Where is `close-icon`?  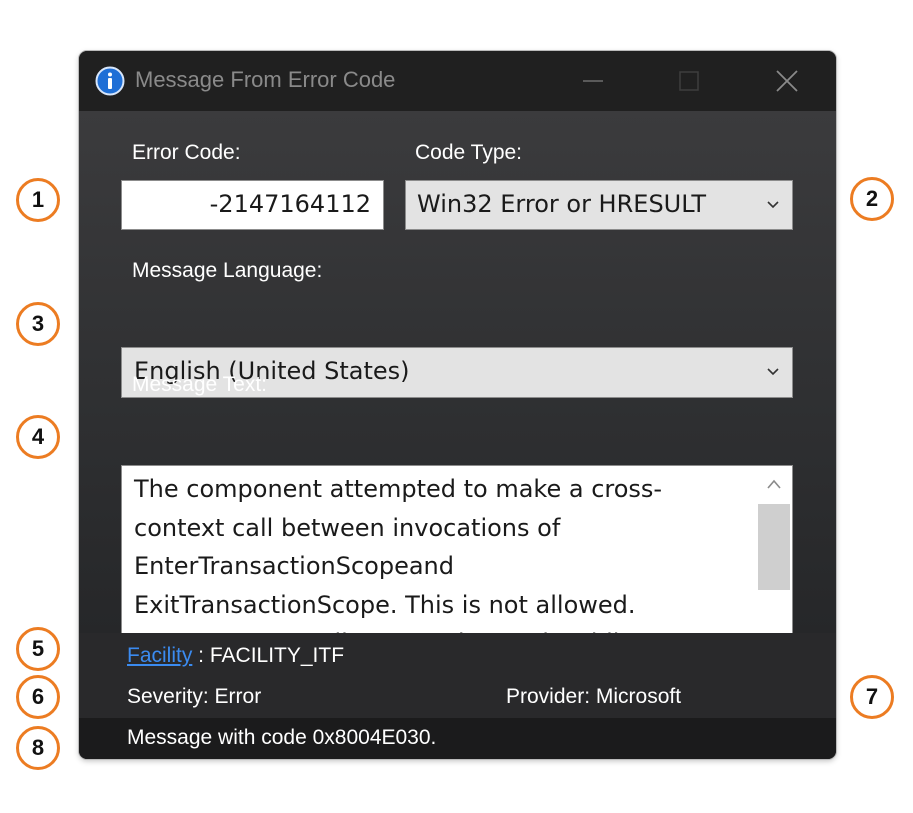 close-icon is located at coordinates (787, 81).